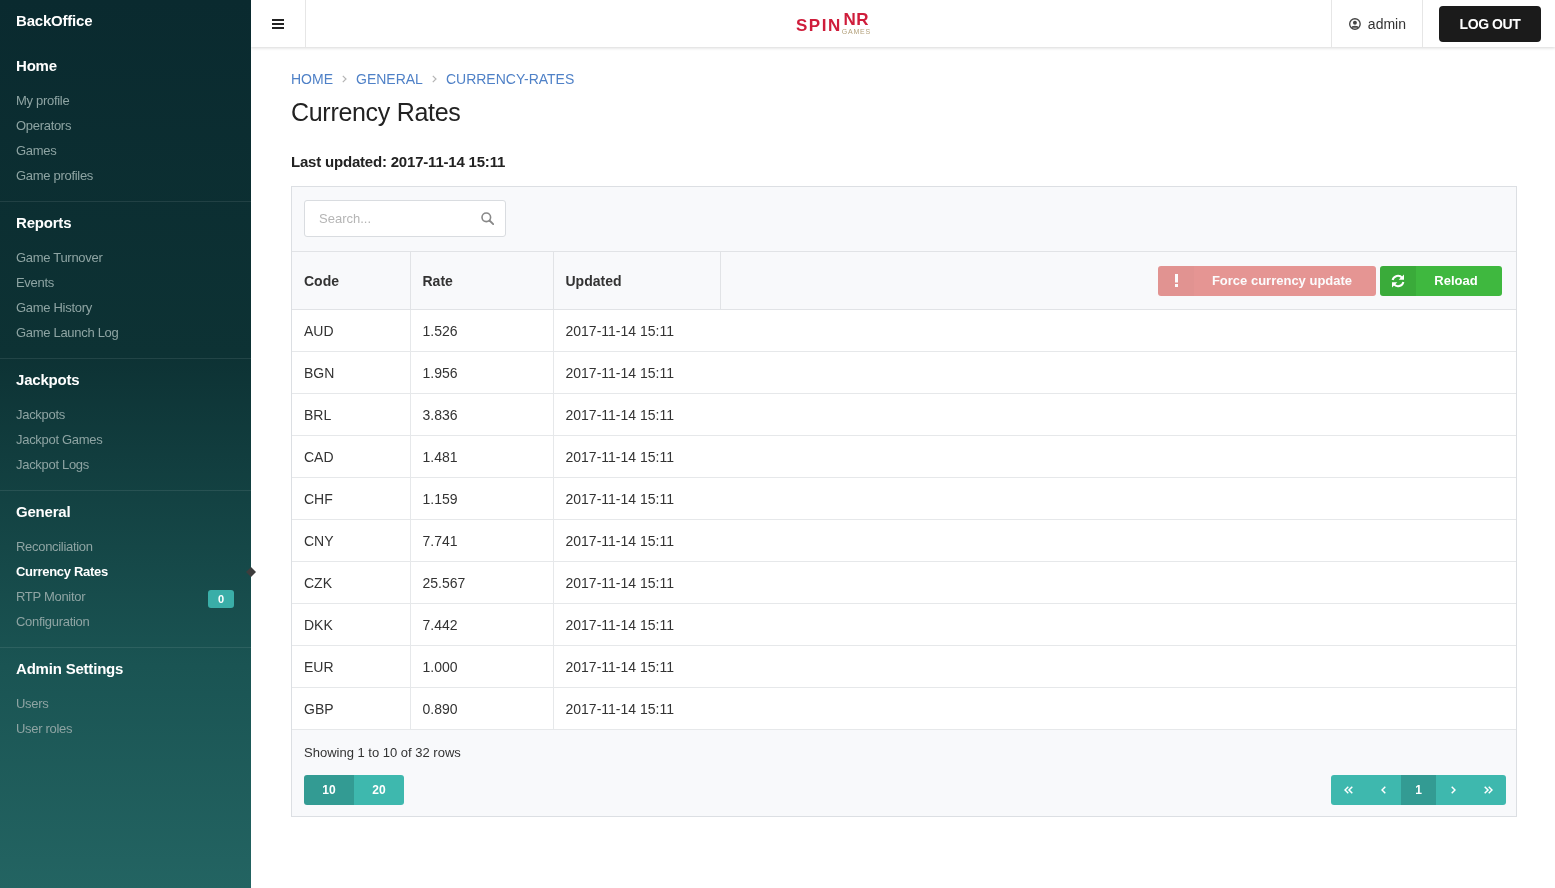  Describe the element at coordinates (351, 498) in the screenshot. I see `table-cell: CHF` at that location.